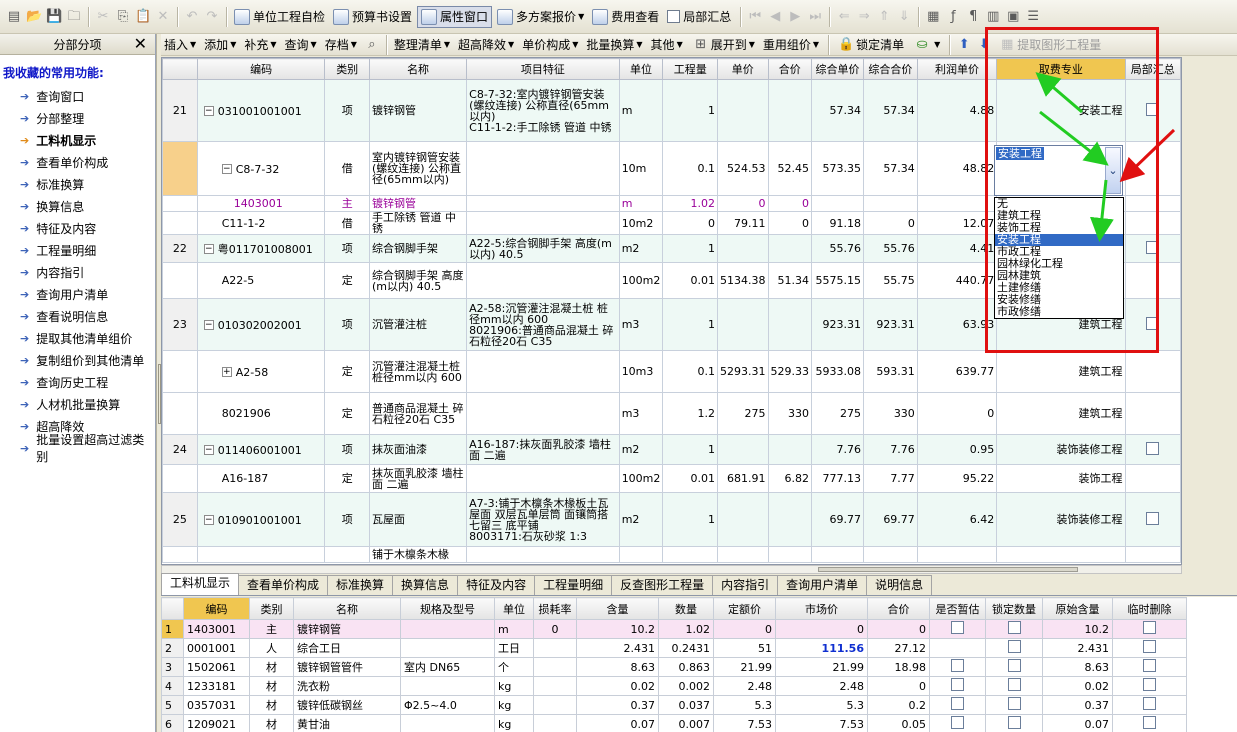 This screenshot has height=732, width=1237. Describe the element at coordinates (890, 519) in the screenshot. I see `composite-total-cell: 69.77` at that location.